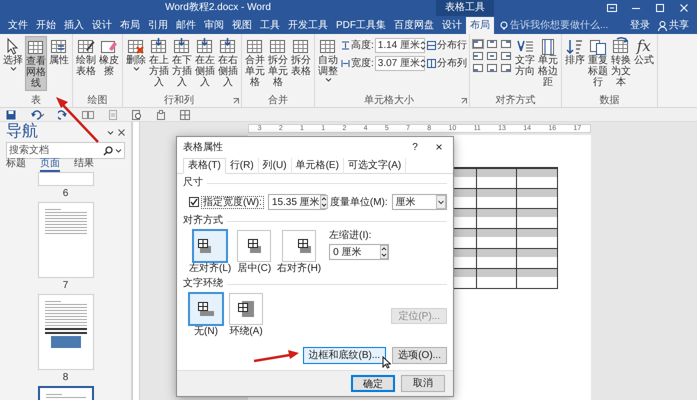 The width and height of the screenshot is (697, 400). I want to click on dialog-tab: 单元格(E), so click(318, 166).